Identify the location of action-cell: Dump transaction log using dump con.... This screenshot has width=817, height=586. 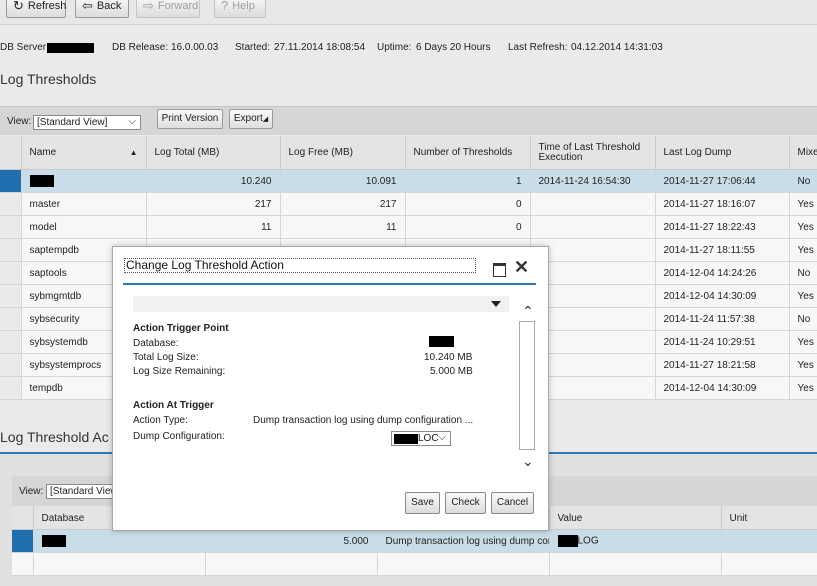
(463, 541).